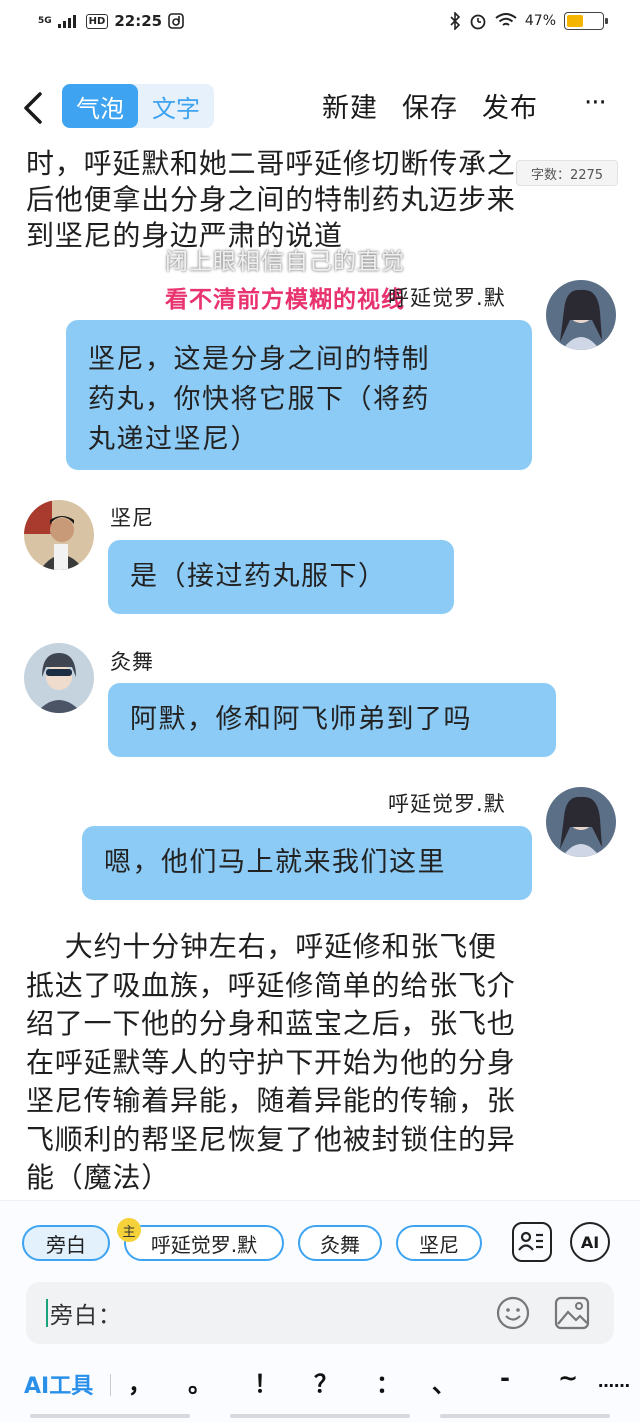 Image resolution: width=640 pixels, height=1422 pixels. I want to click on message-line: 坚尼，这是分身之间的特制, so click(259, 359).